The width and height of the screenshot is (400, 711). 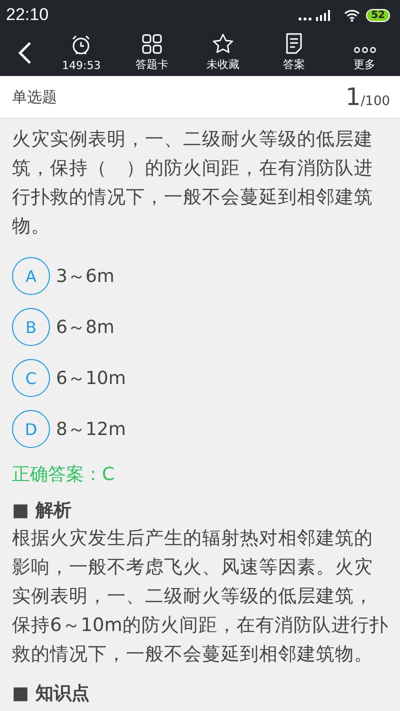 What do you see at coordinates (378, 15) in the screenshot?
I see `battery-icon: 52` at bounding box center [378, 15].